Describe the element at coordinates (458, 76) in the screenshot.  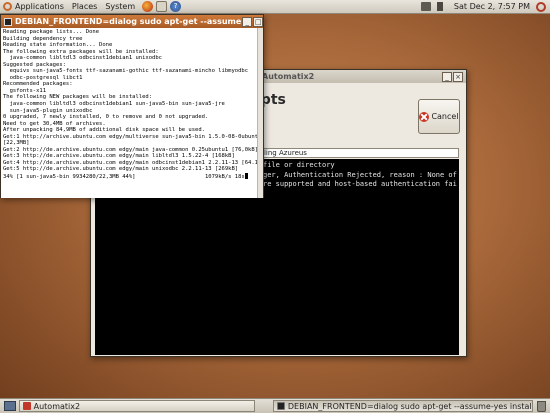
I see `close-button: ×` at that location.